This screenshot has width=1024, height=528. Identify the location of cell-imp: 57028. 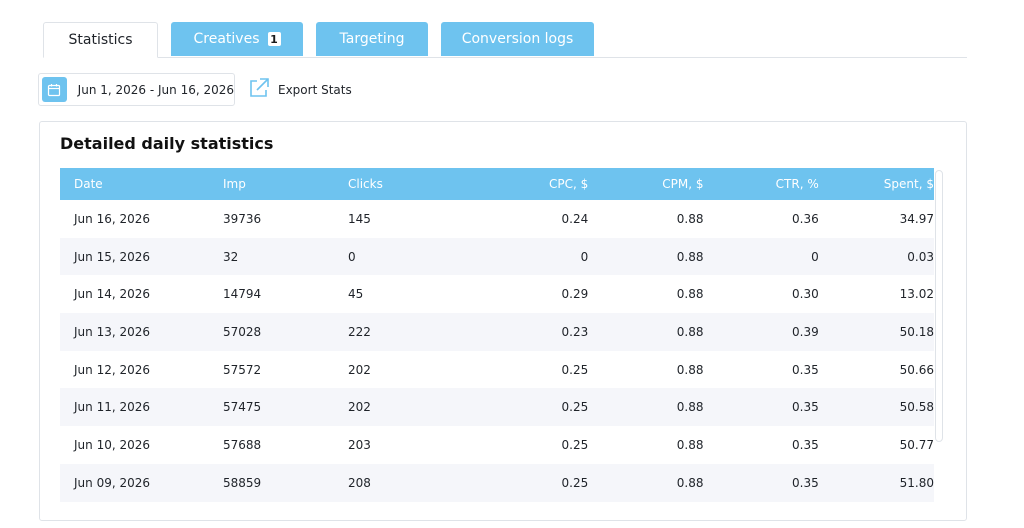
(285, 332).